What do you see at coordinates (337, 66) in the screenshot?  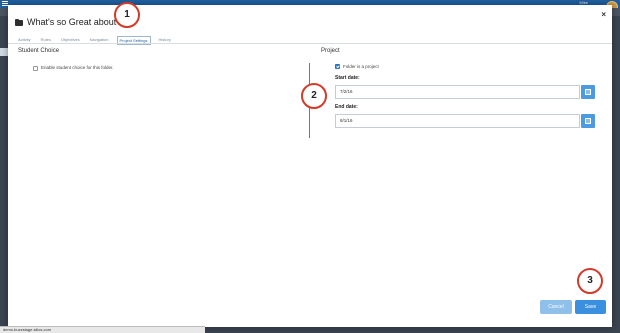 I see `folder-is-project-checkbox` at bounding box center [337, 66].